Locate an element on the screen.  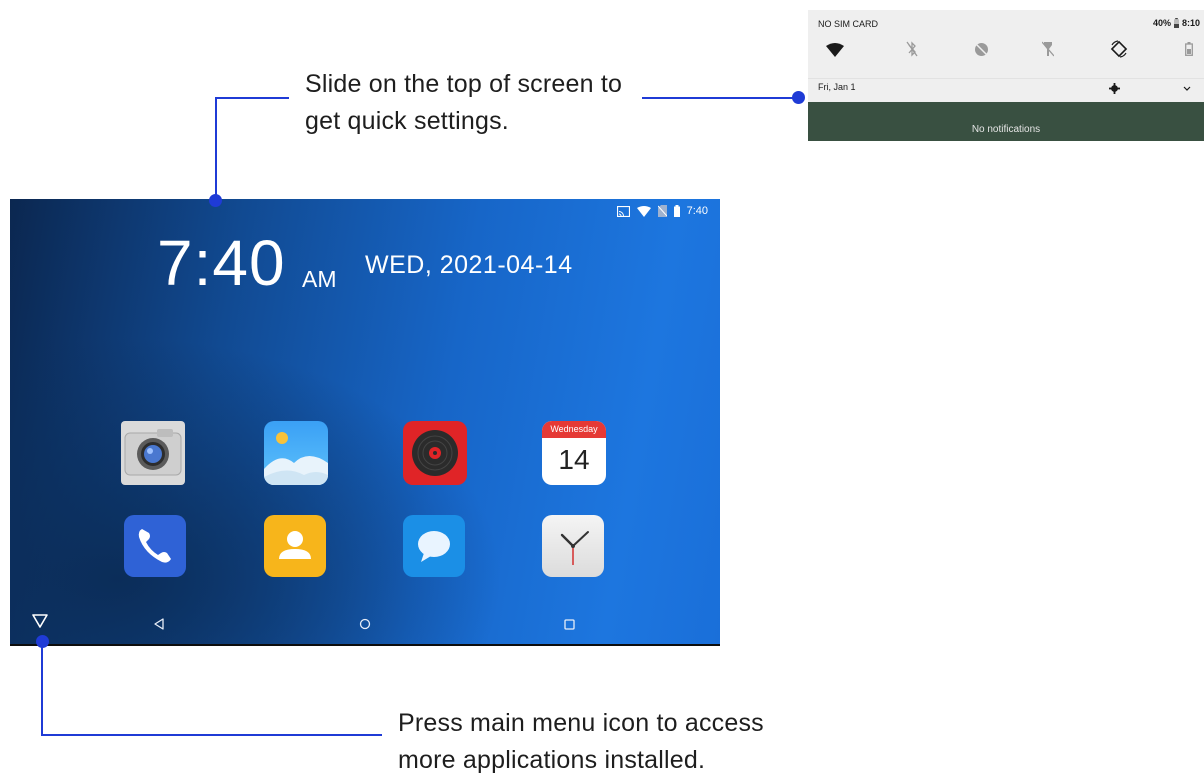
cast-icon is located at coordinates (623, 211).